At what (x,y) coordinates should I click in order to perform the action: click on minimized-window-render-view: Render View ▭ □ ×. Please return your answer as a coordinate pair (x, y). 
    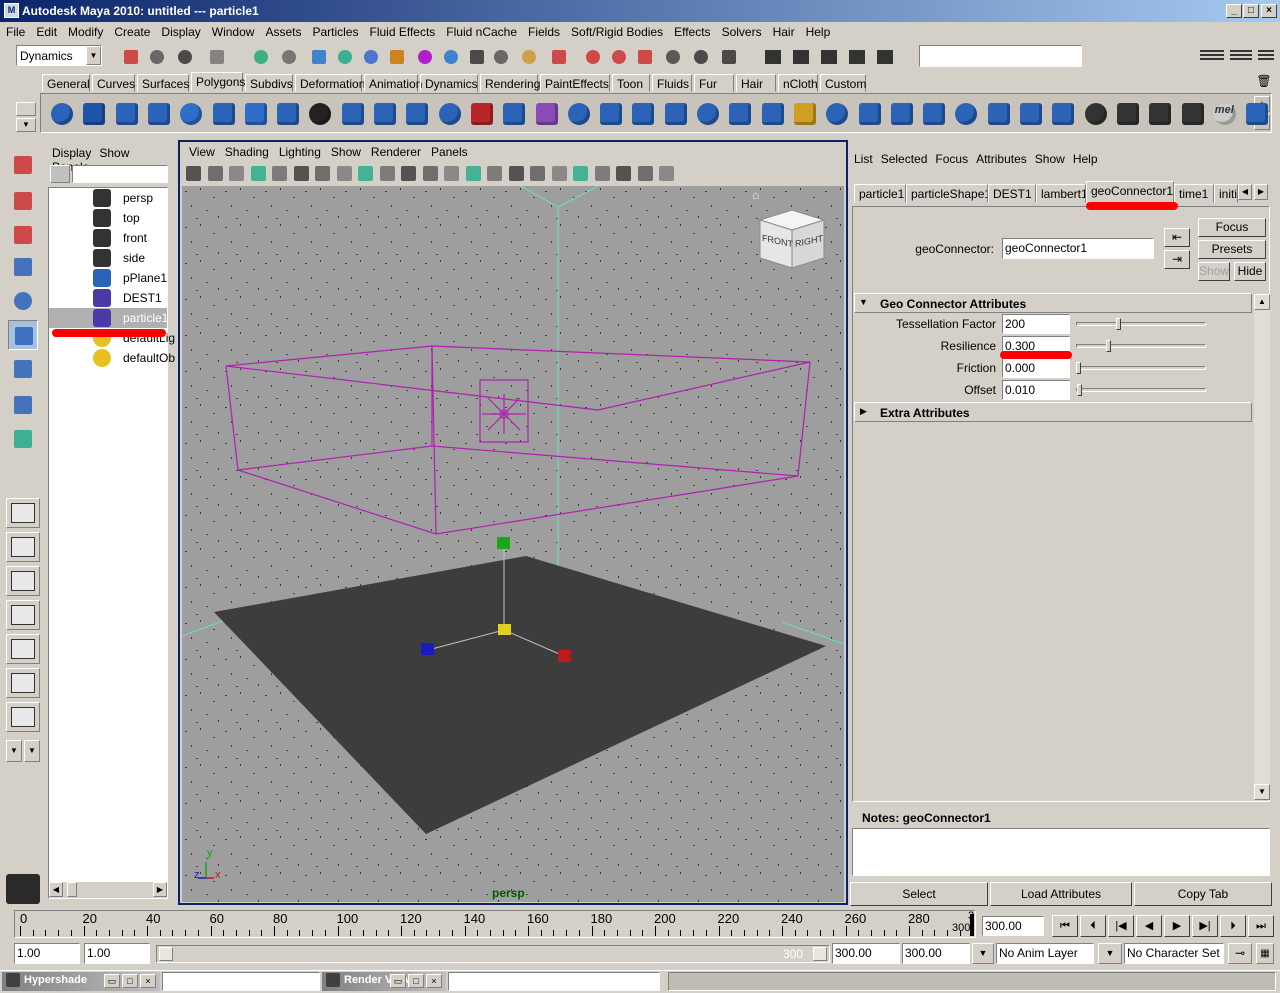
    Looking at the image, I should click on (384, 981).